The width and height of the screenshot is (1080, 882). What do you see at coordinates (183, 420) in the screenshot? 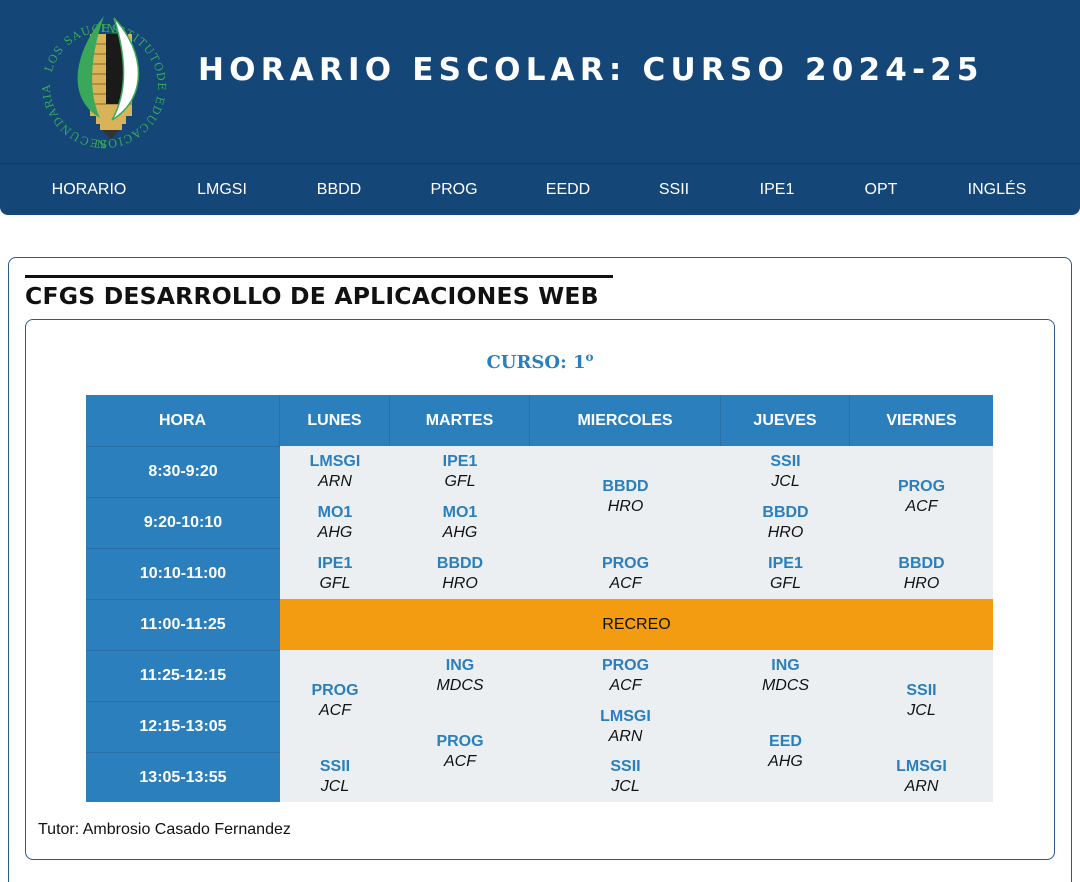
I see `col-header-hora: HORA` at bounding box center [183, 420].